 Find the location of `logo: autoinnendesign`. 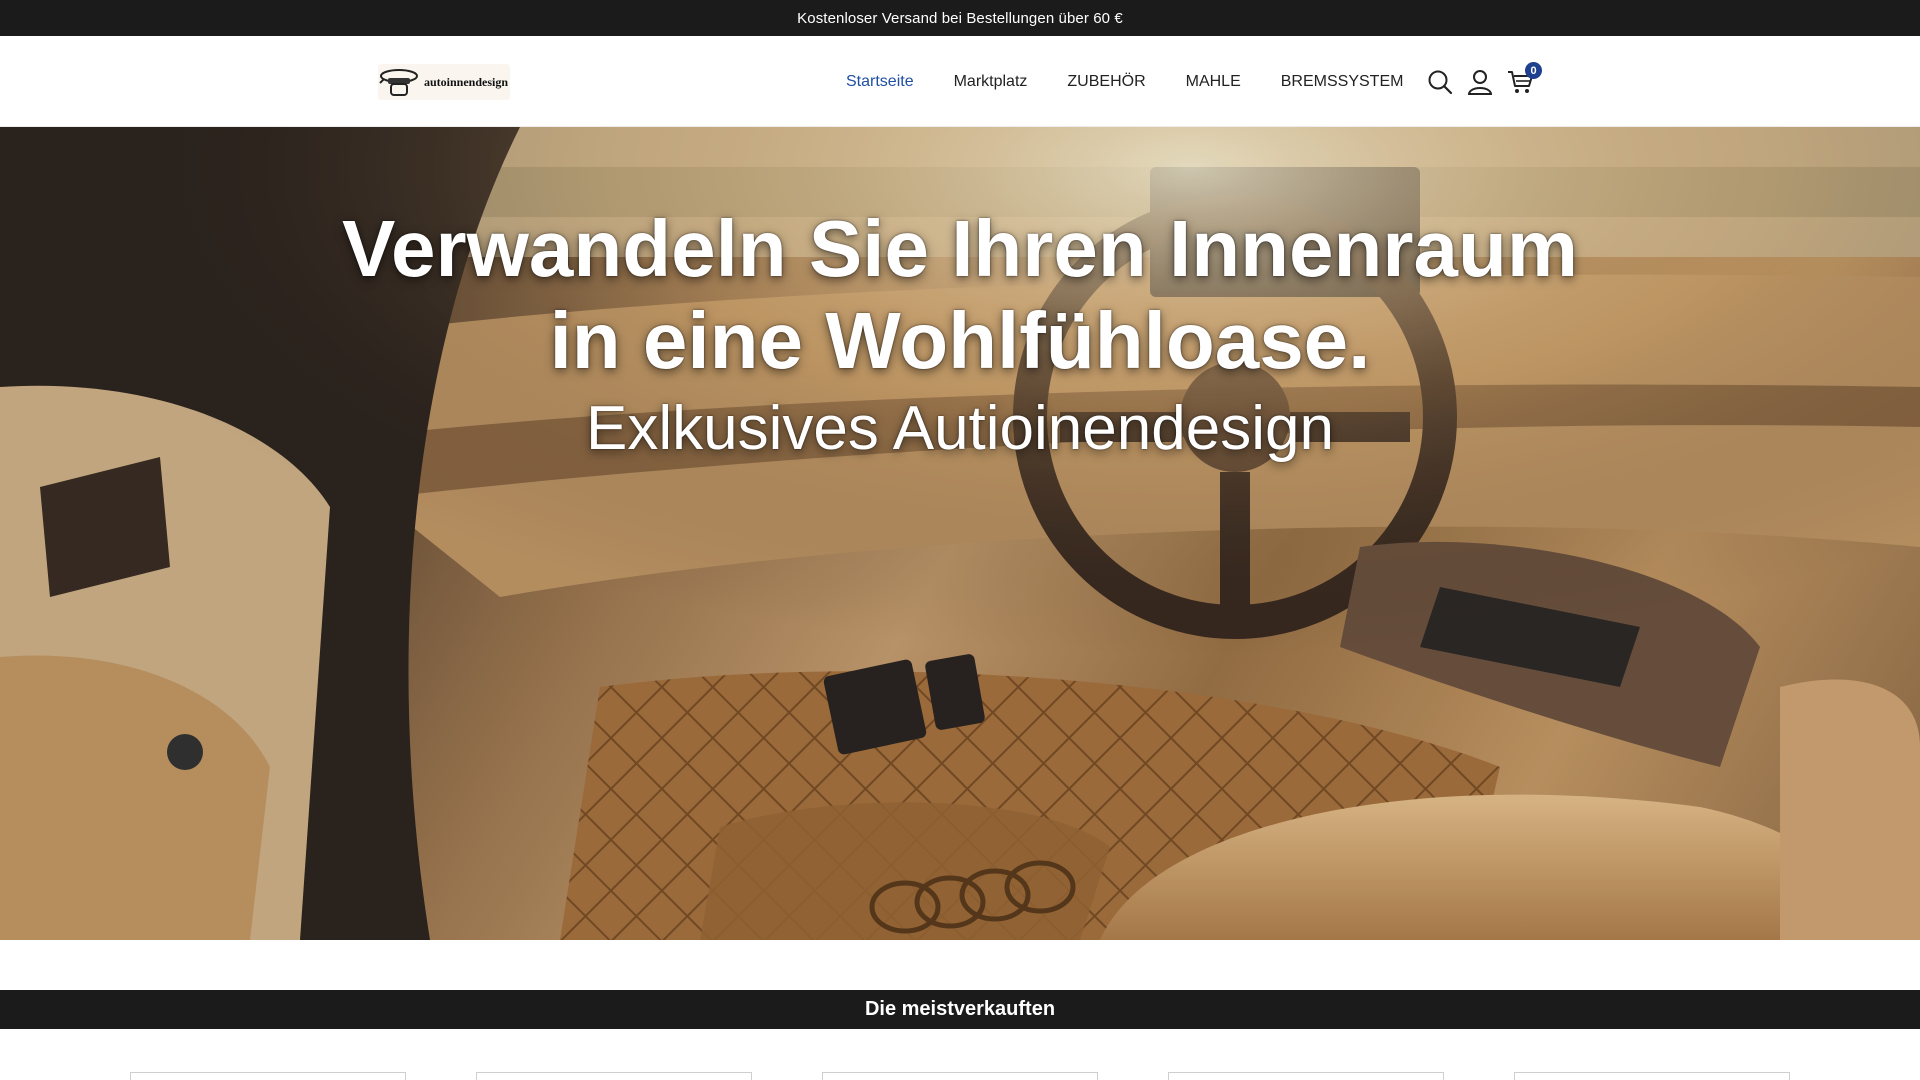

logo: autoinnendesign is located at coordinates (444, 82).